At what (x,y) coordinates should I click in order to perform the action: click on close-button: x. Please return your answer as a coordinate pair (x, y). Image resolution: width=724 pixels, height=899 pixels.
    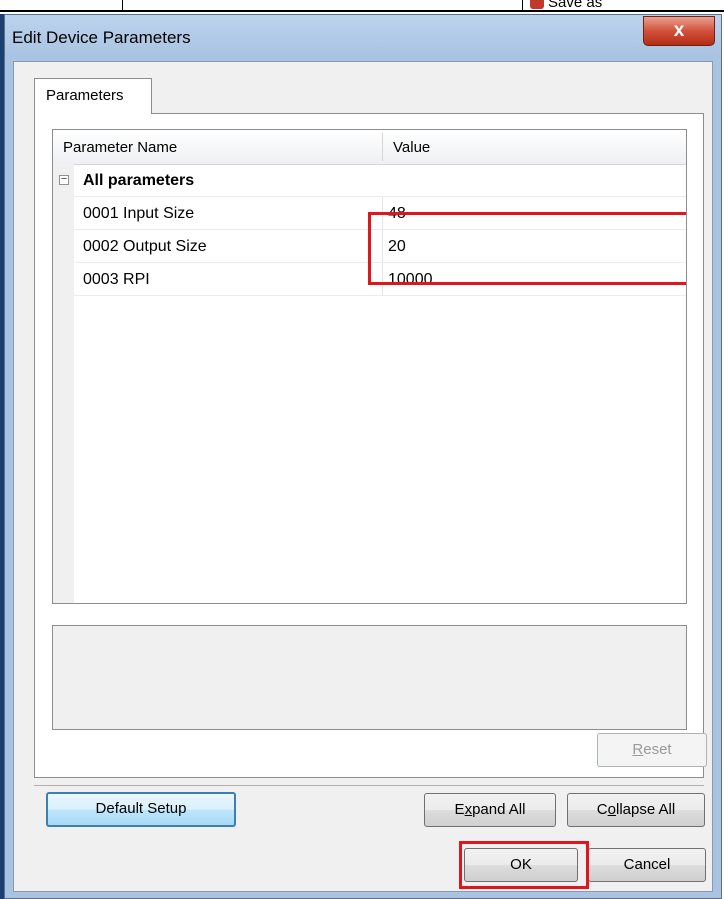
    Looking at the image, I should click on (679, 31).